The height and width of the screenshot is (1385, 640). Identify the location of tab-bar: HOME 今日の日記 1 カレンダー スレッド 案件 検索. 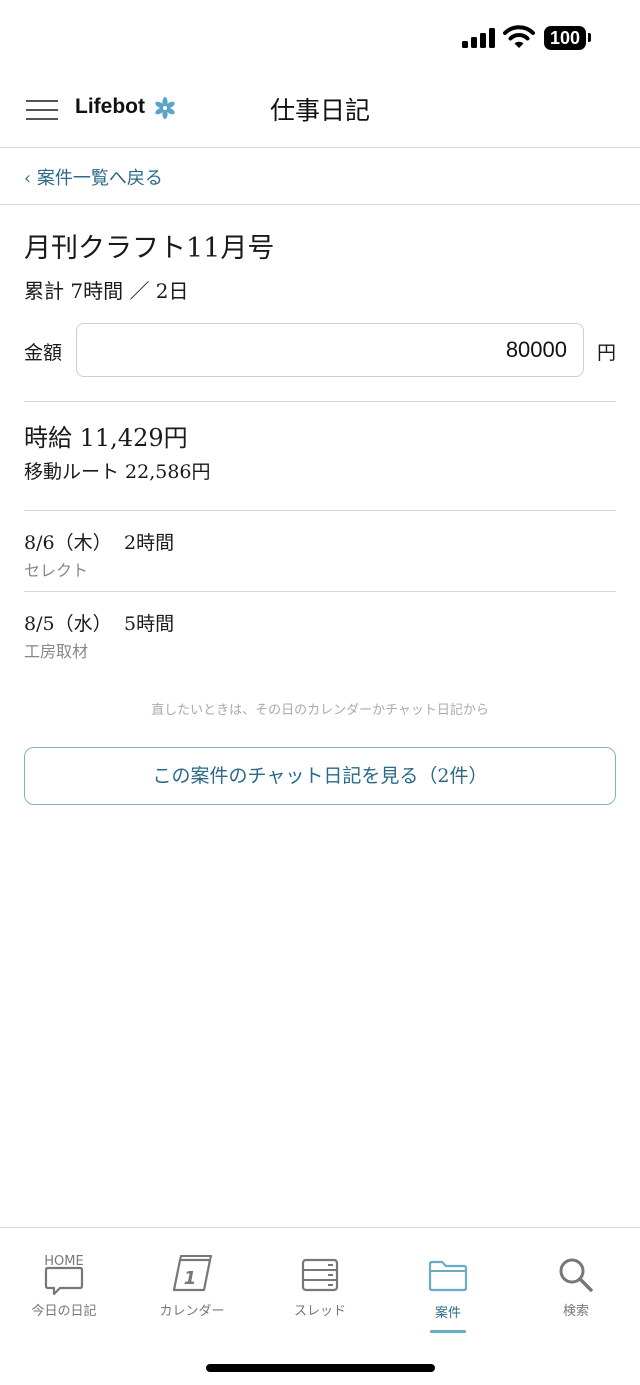
(320, 1306).